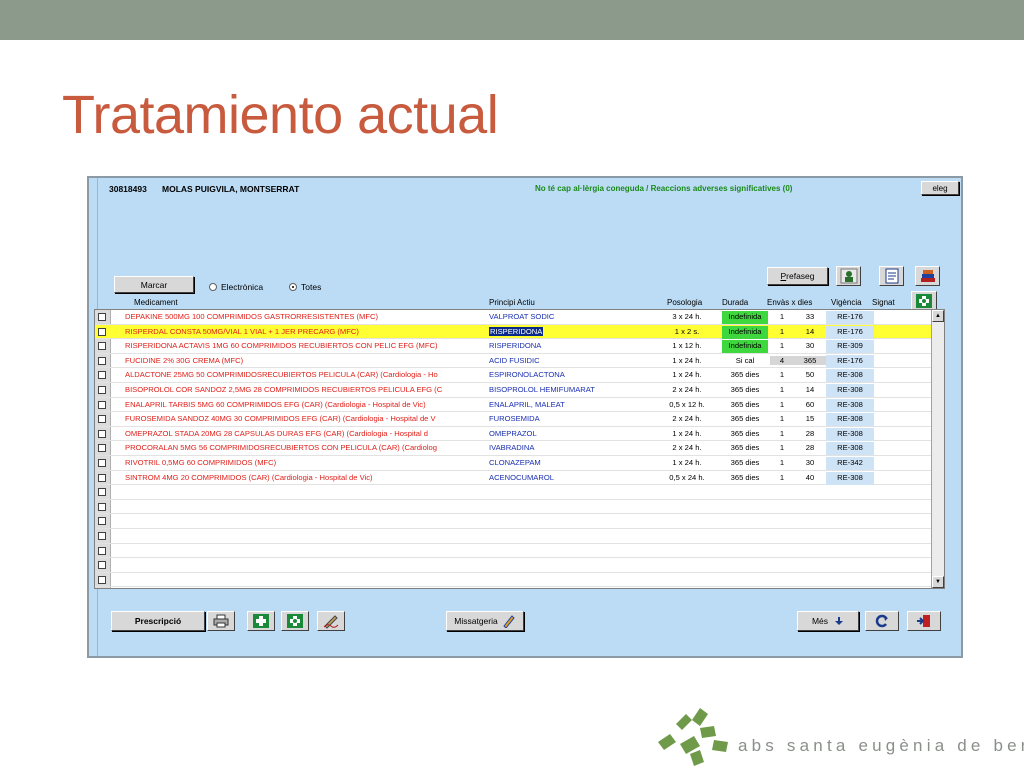 The height and width of the screenshot is (768, 1024). What do you see at coordinates (158, 621) in the screenshot?
I see `prescripcio-button: Prescripció` at bounding box center [158, 621].